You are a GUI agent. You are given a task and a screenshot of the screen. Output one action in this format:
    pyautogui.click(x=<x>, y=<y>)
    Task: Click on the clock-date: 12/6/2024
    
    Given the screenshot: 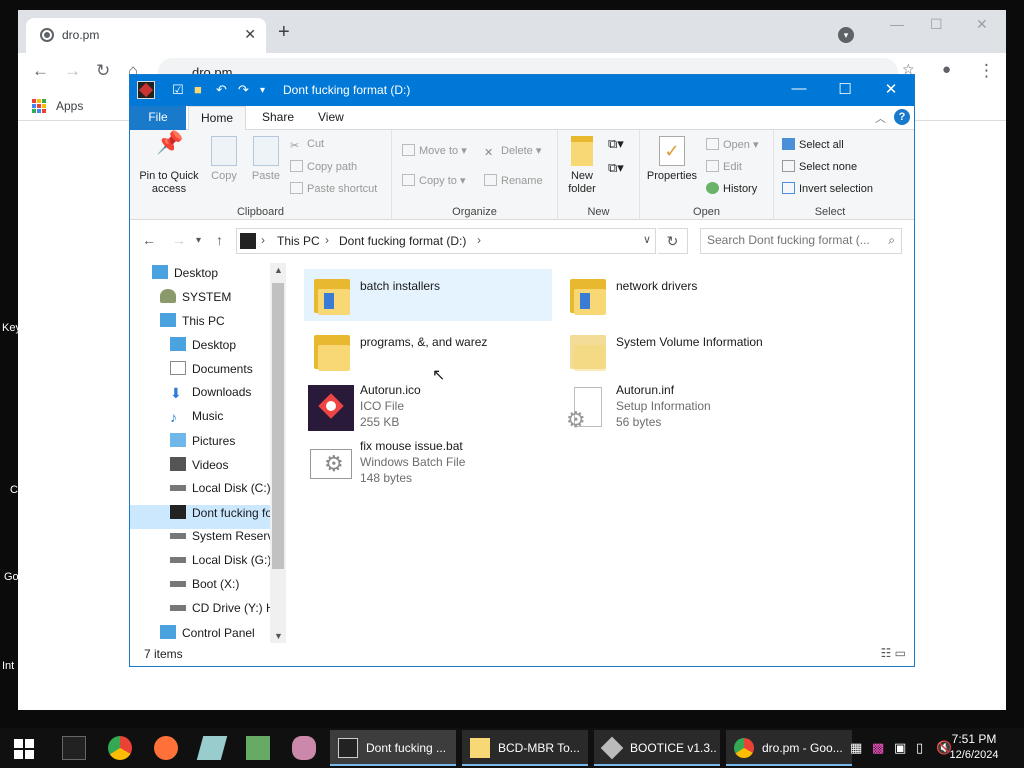 What is the action you would take?
    pyautogui.click(x=974, y=755)
    